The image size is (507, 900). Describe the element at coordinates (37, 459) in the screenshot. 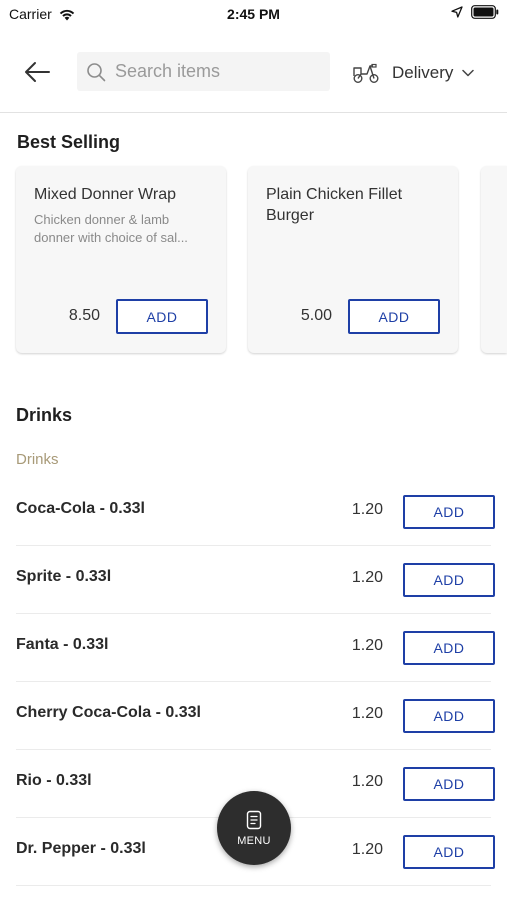

I see `drinks-subcategory: Drinks` at that location.